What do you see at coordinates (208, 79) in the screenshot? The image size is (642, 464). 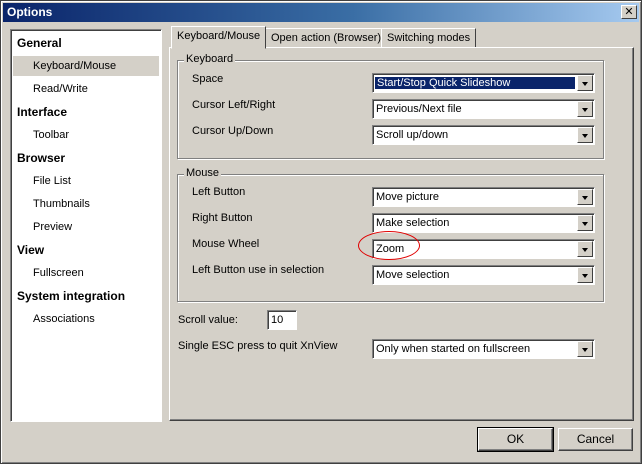 I see `space-label: Space` at bounding box center [208, 79].